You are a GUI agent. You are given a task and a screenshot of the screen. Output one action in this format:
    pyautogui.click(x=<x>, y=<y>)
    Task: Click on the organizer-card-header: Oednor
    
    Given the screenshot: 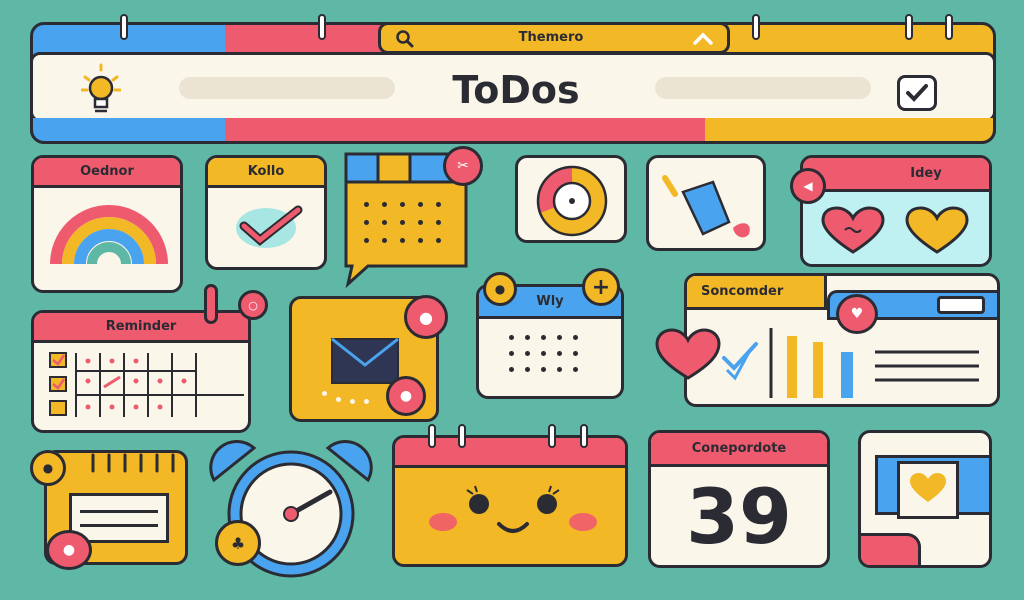 What is the action you would take?
    pyautogui.click(x=107, y=173)
    